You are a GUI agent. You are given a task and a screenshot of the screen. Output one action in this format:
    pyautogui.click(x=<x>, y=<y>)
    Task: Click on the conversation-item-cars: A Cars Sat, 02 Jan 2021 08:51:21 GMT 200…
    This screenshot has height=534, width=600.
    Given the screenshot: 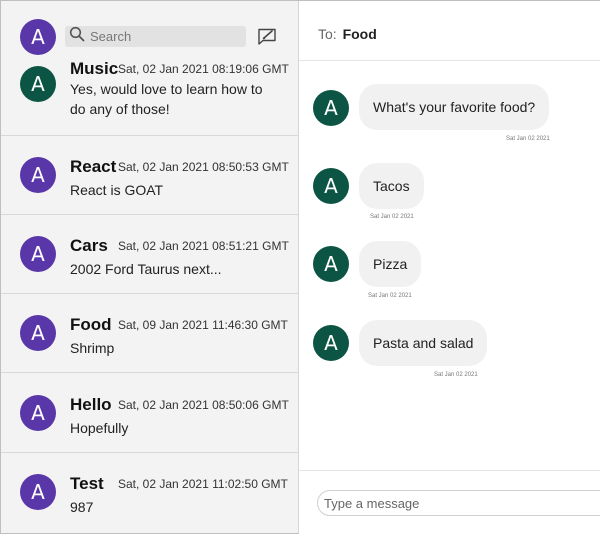 What is the action you would take?
    pyautogui.click(x=149, y=254)
    